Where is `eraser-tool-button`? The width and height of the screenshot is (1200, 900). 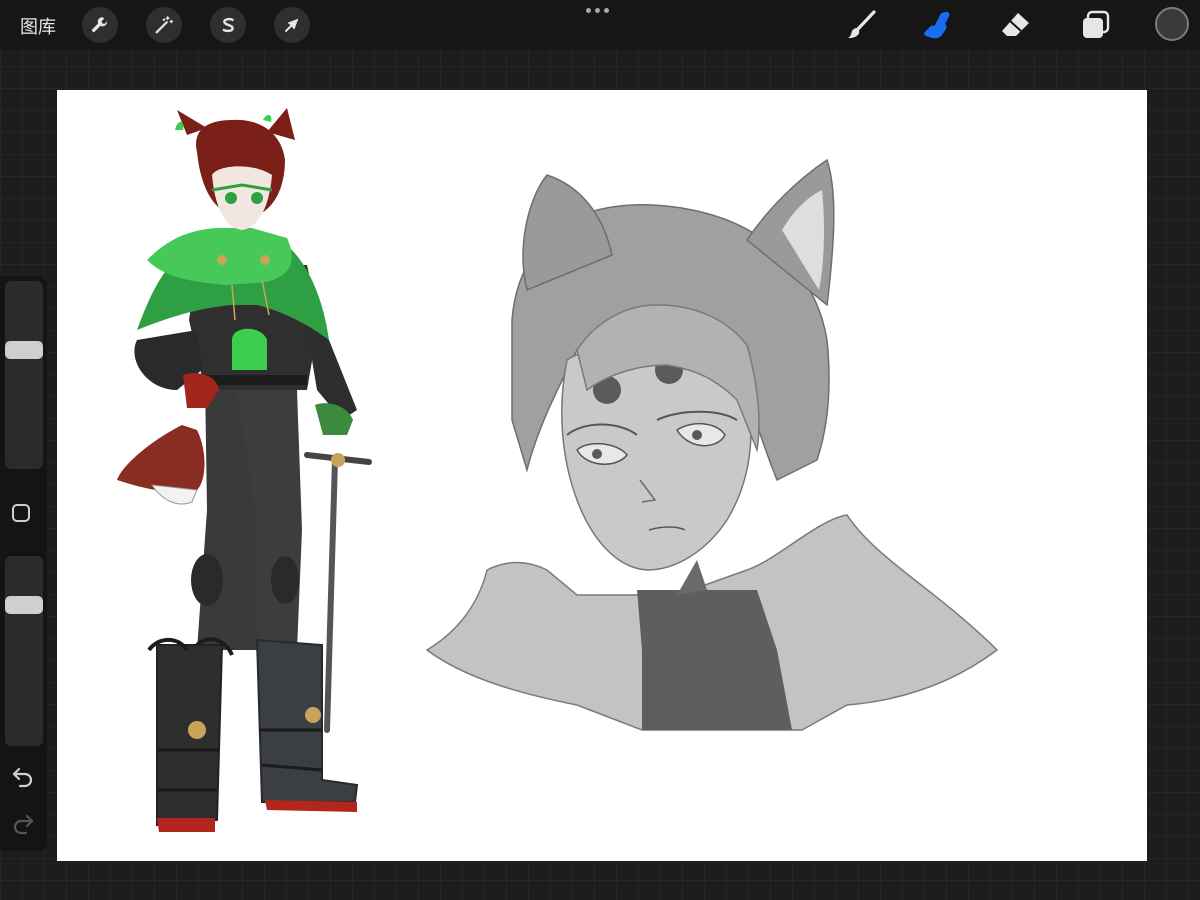
eraser-tool-button is located at coordinates (1016, 25).